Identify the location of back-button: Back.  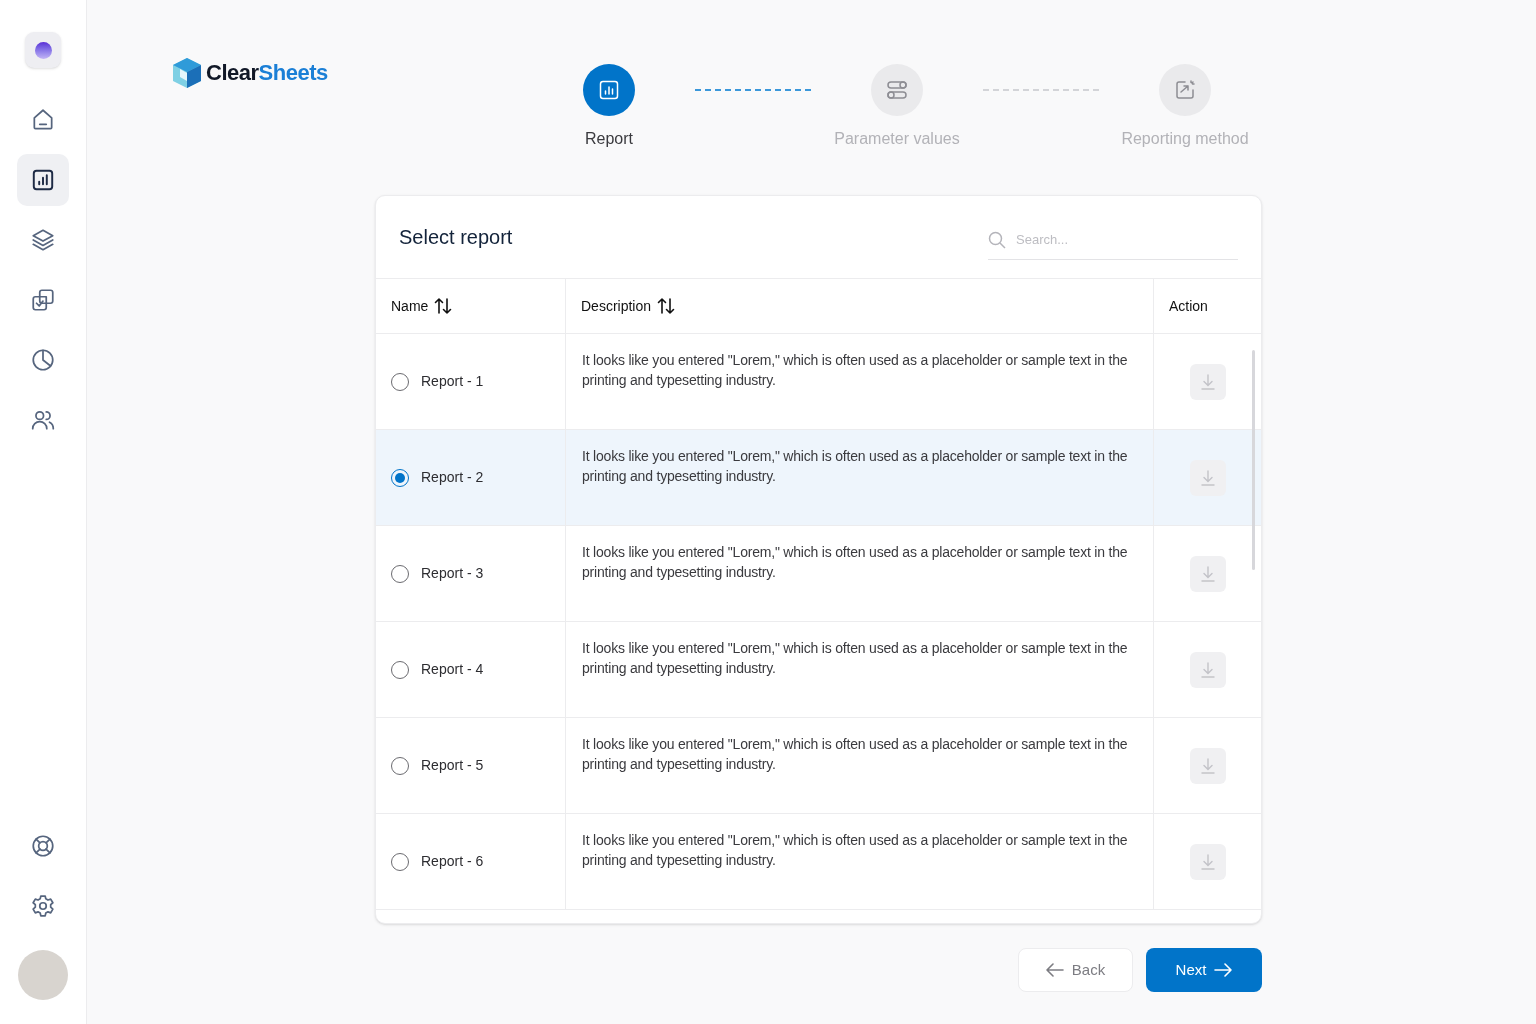
(1075, 970).